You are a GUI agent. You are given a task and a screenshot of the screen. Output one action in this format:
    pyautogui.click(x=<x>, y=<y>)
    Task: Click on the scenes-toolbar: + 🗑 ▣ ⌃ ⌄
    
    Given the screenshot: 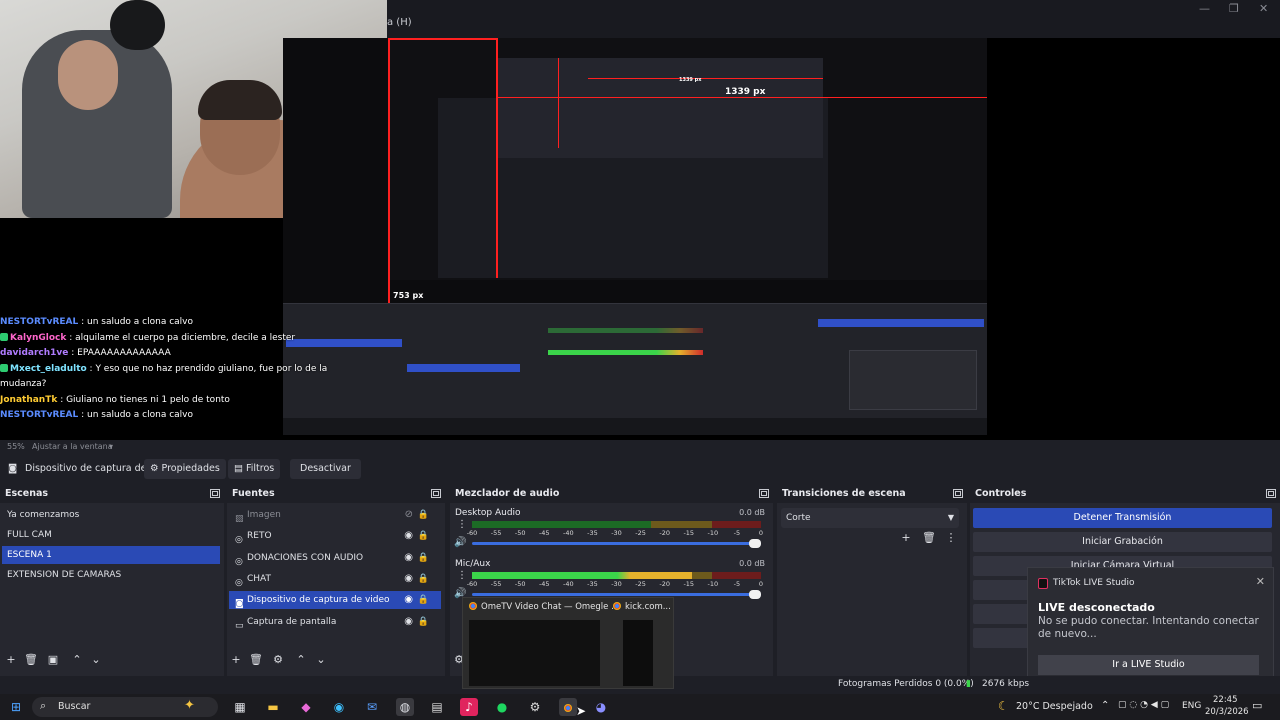 What is the action you would take?
    pyautogui.click(x=112, y=661)
    